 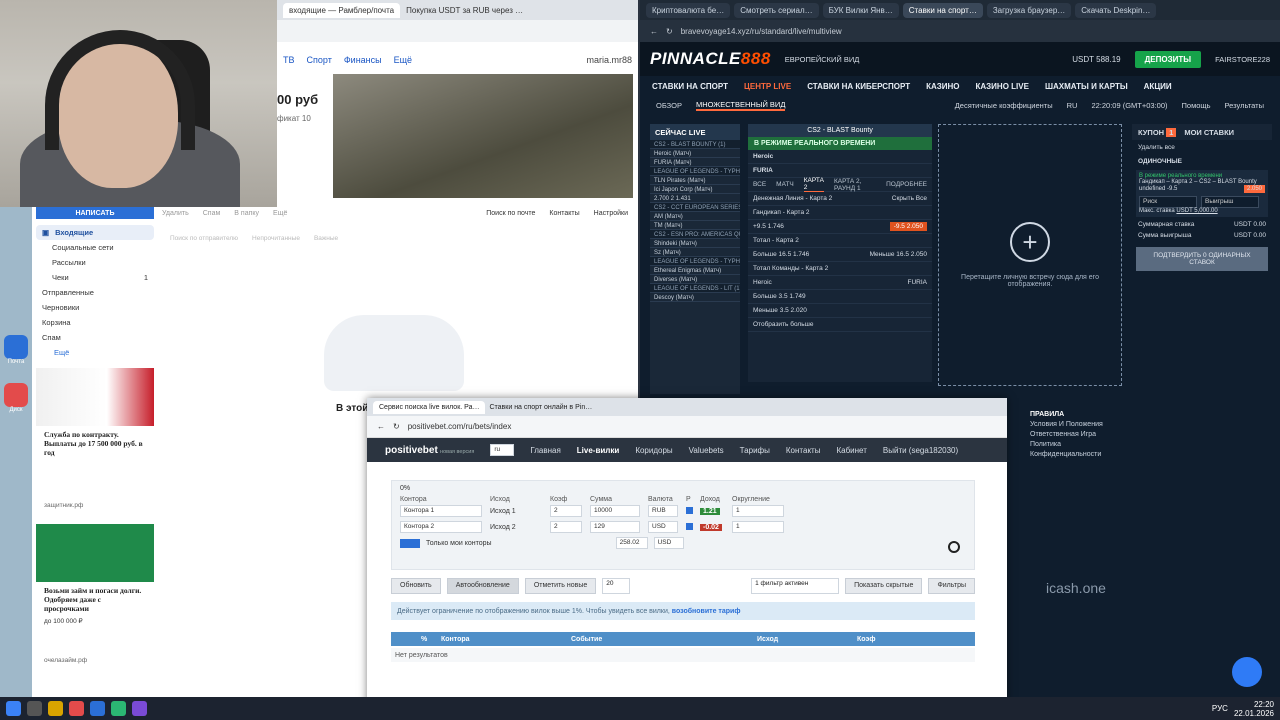 What do you see at coordinates (1168, 59) in the screenshot?
I see `deposit-button: ДЕПОЗИТЫ` at bounding box center [1168, 59].